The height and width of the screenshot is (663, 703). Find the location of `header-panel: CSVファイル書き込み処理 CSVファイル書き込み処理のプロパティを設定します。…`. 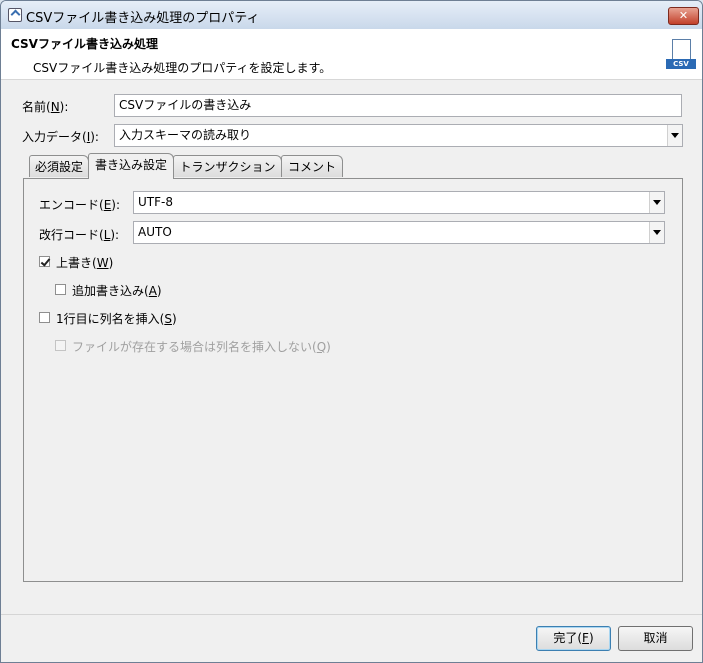

header-panel: CSVファイル書き込み処理 CSVファイル書き込み処理のプロパティを設定します。… is located at coordinates (351, 54).